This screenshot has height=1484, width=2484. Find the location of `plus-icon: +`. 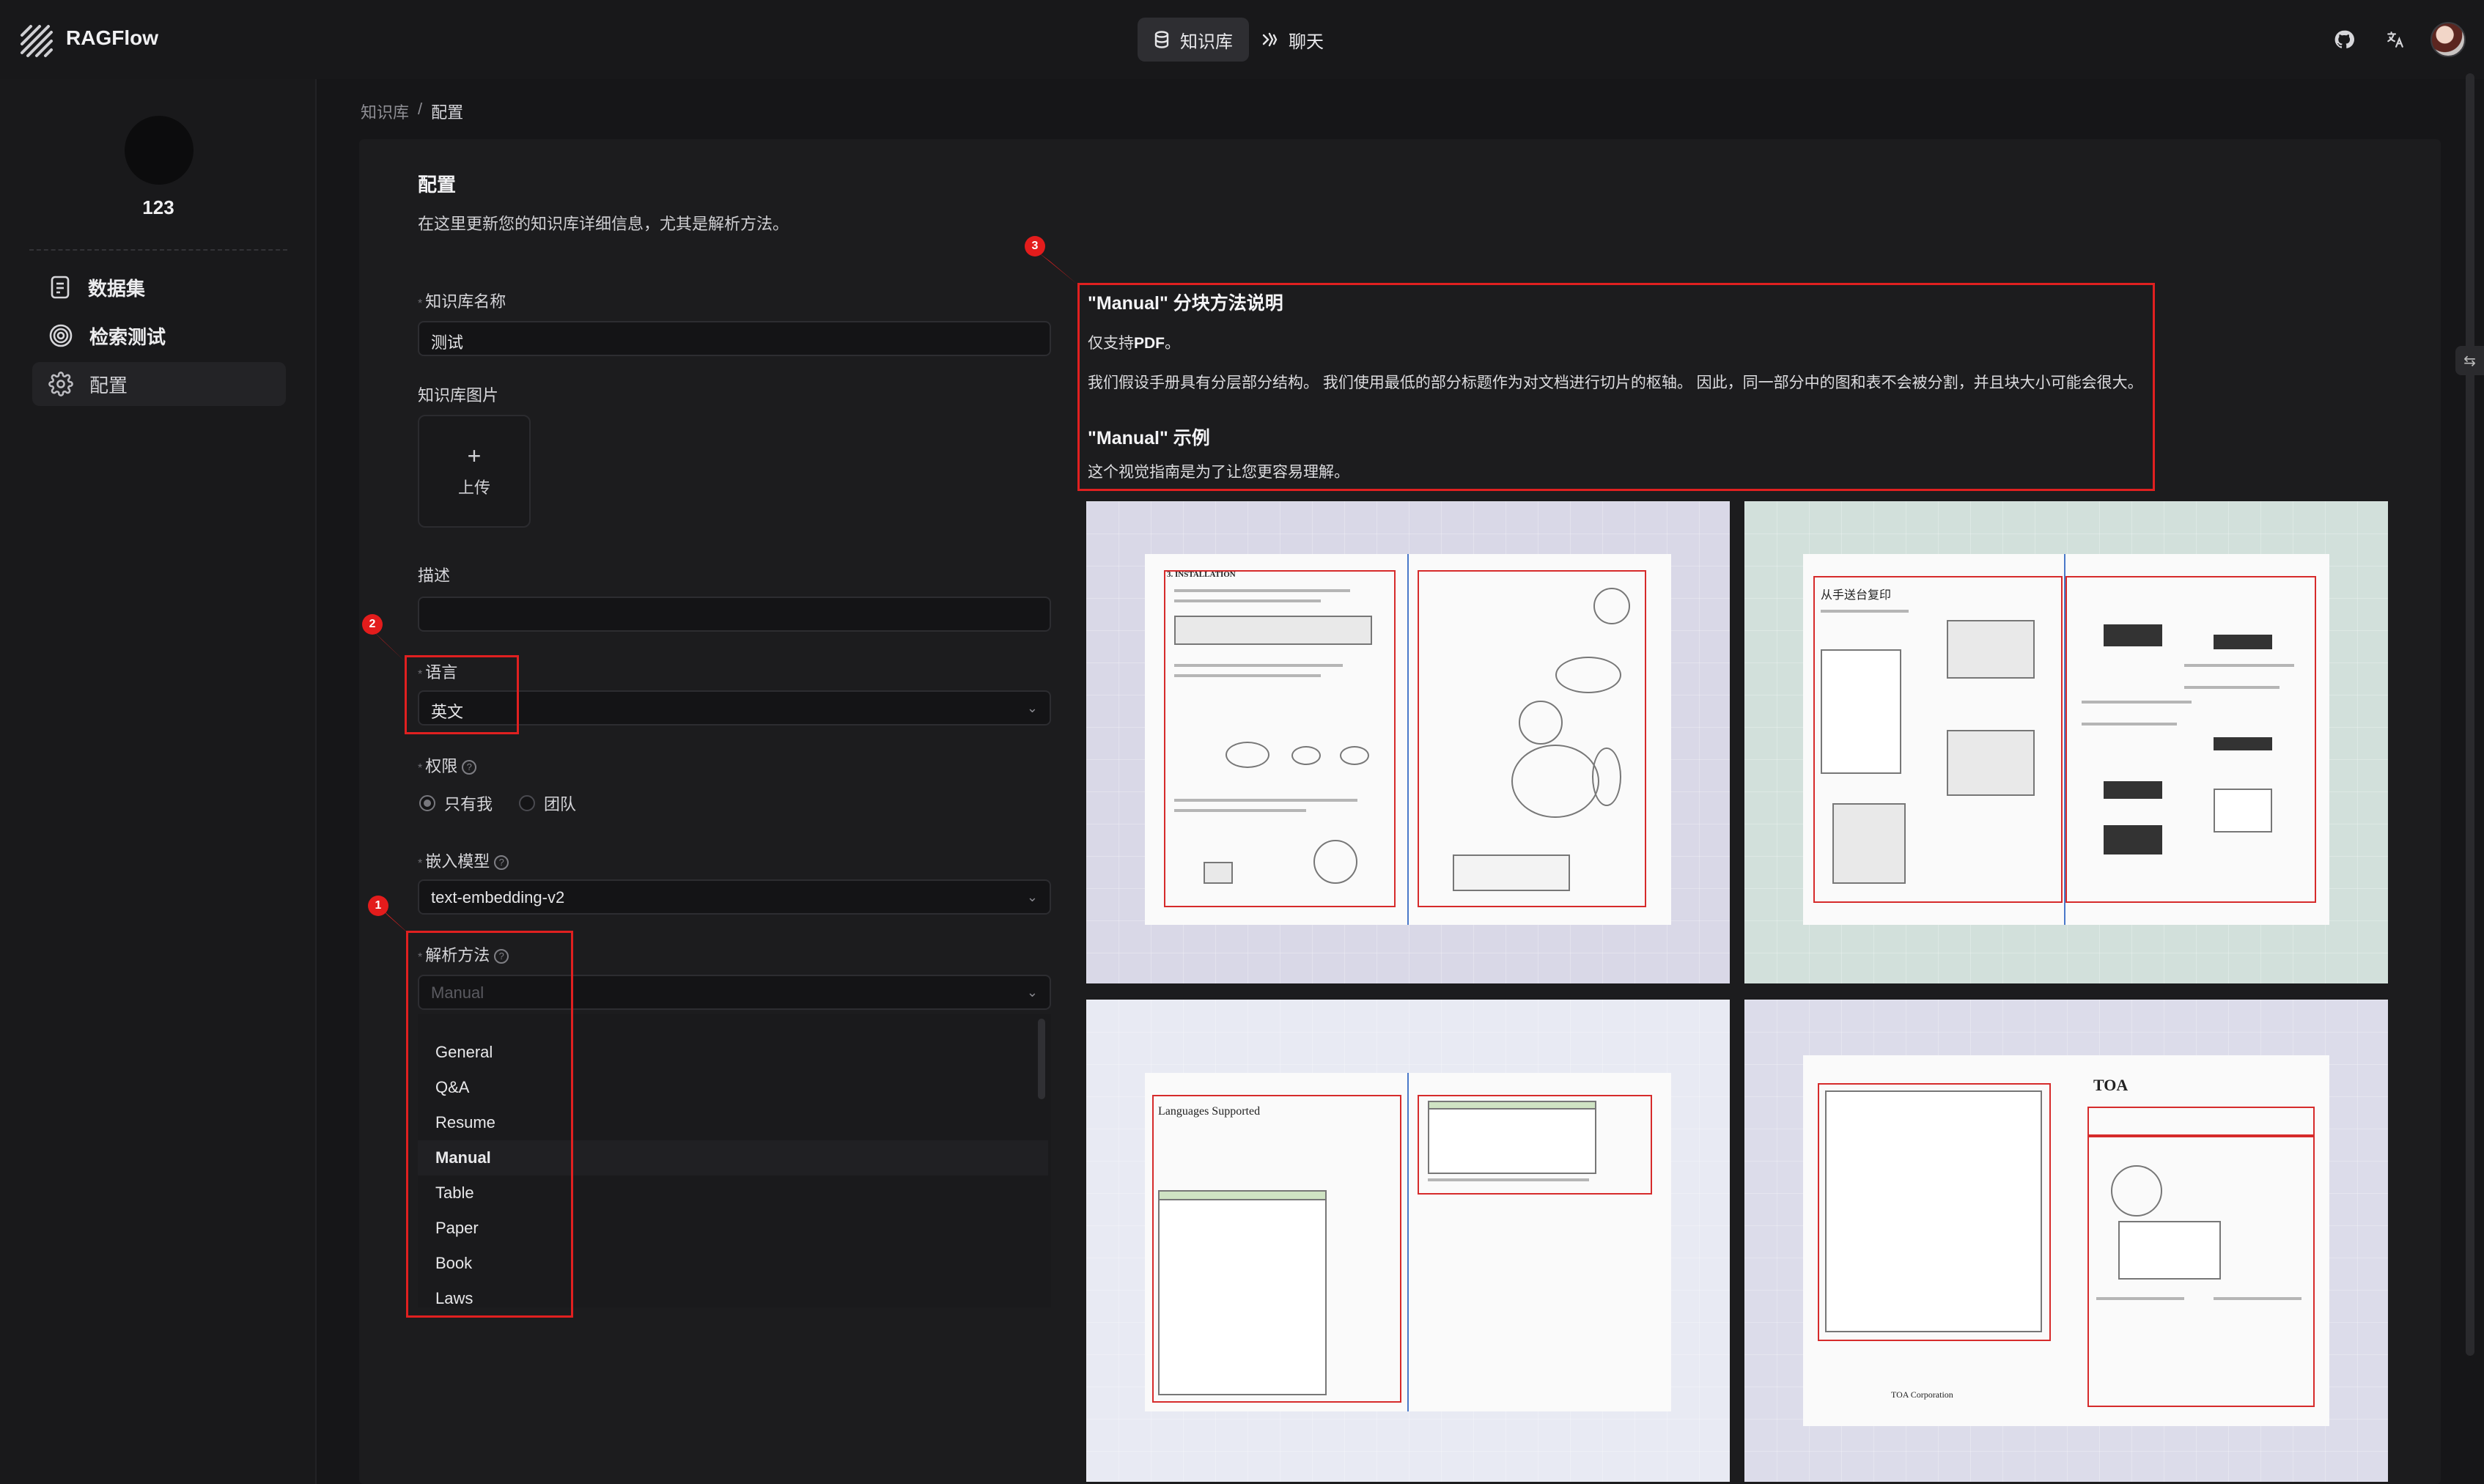

plus-icon: + is located at coordinates (475, 456).